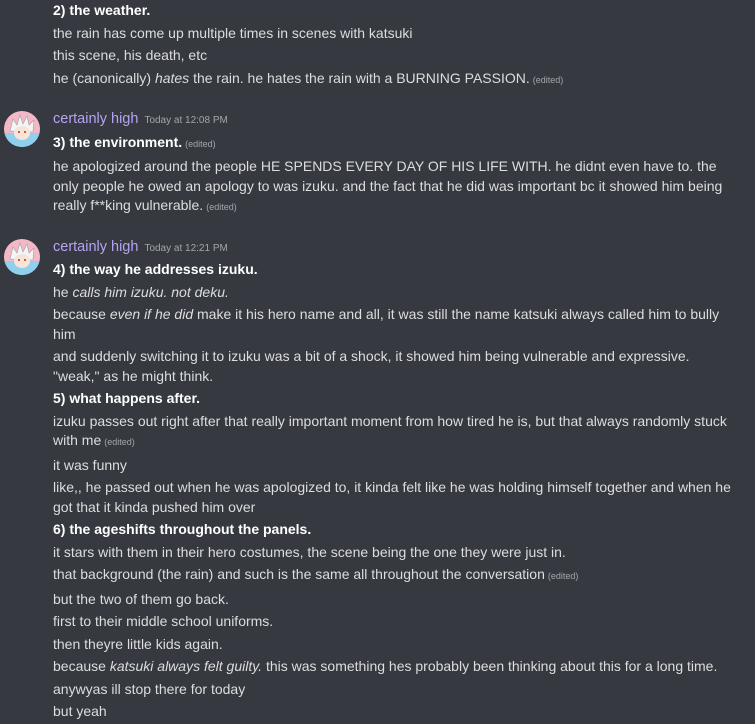 This screenshot has width=755, height=724. Describe the element at coordinates (149, 688) in the screenshot. I see `text-span: anywyas ill stop there for today` at that location.